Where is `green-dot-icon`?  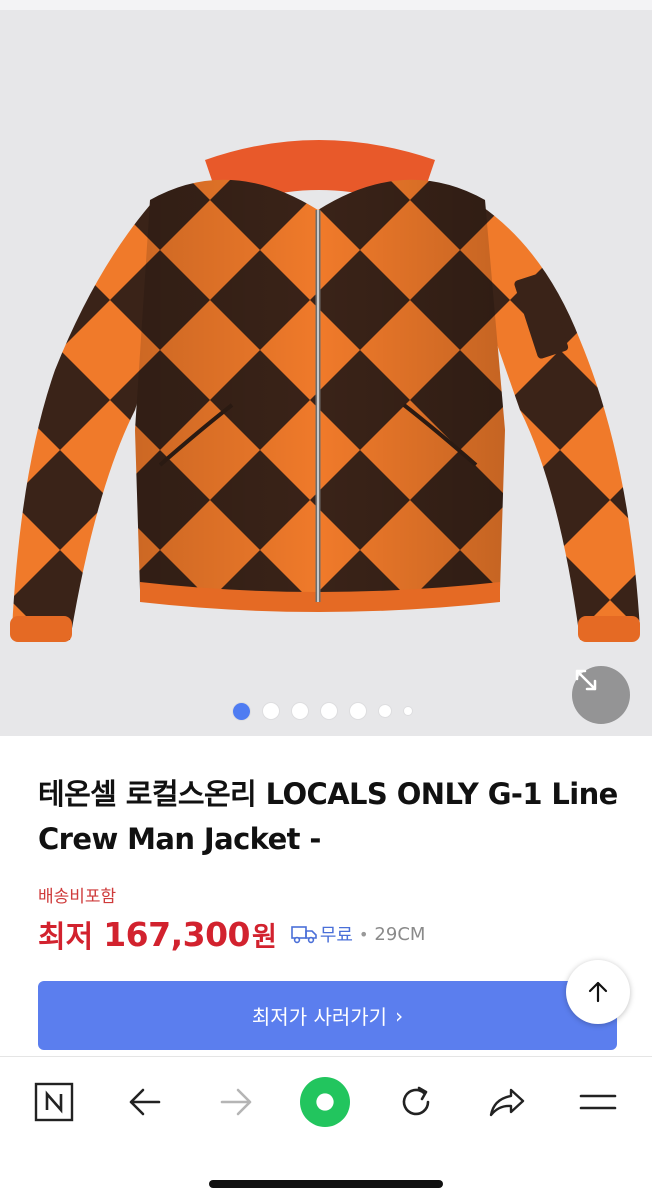 green-dot-icon is located at coordinates (325, 1102).